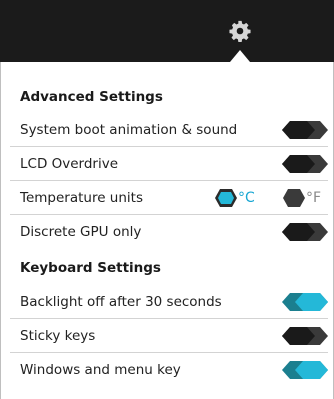 The image size is (334, 399). I want to click on backlight-off-toggle, so click(305, 302).